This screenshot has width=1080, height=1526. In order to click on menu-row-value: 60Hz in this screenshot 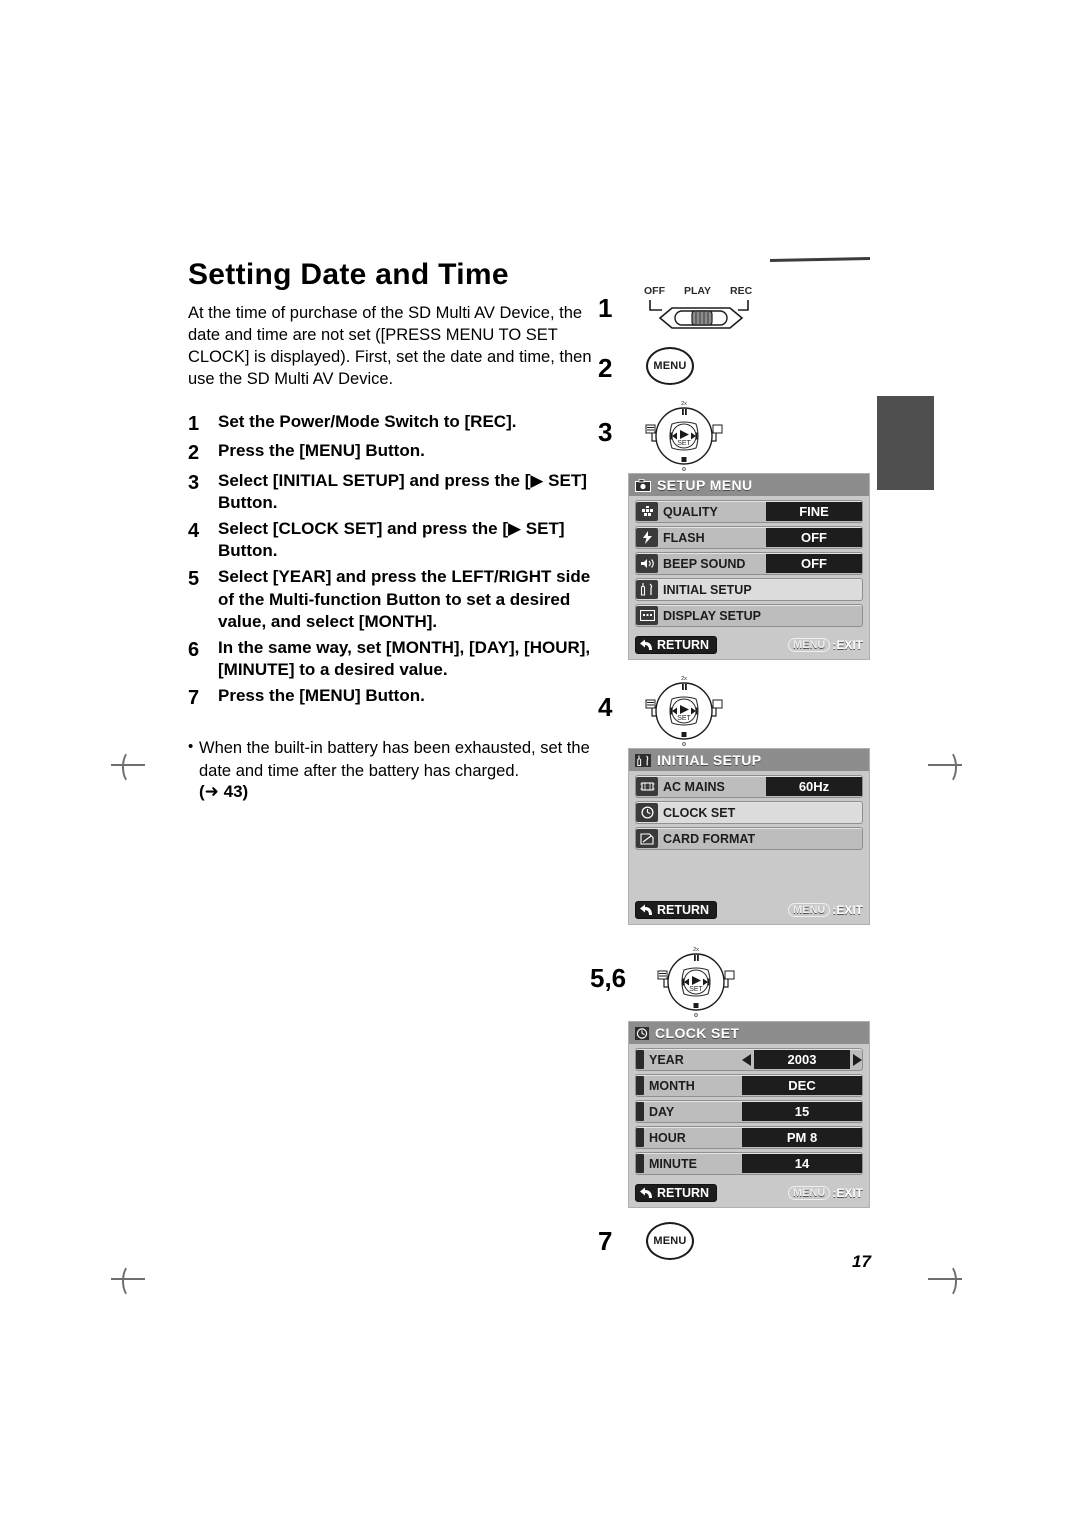, I will do `click(814, 786)`.